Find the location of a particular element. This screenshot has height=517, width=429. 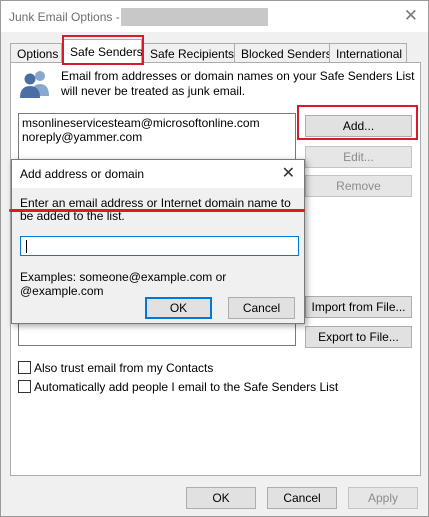

tab-blocked-senders: Blocked Senders is located at coordinates (283, 53).